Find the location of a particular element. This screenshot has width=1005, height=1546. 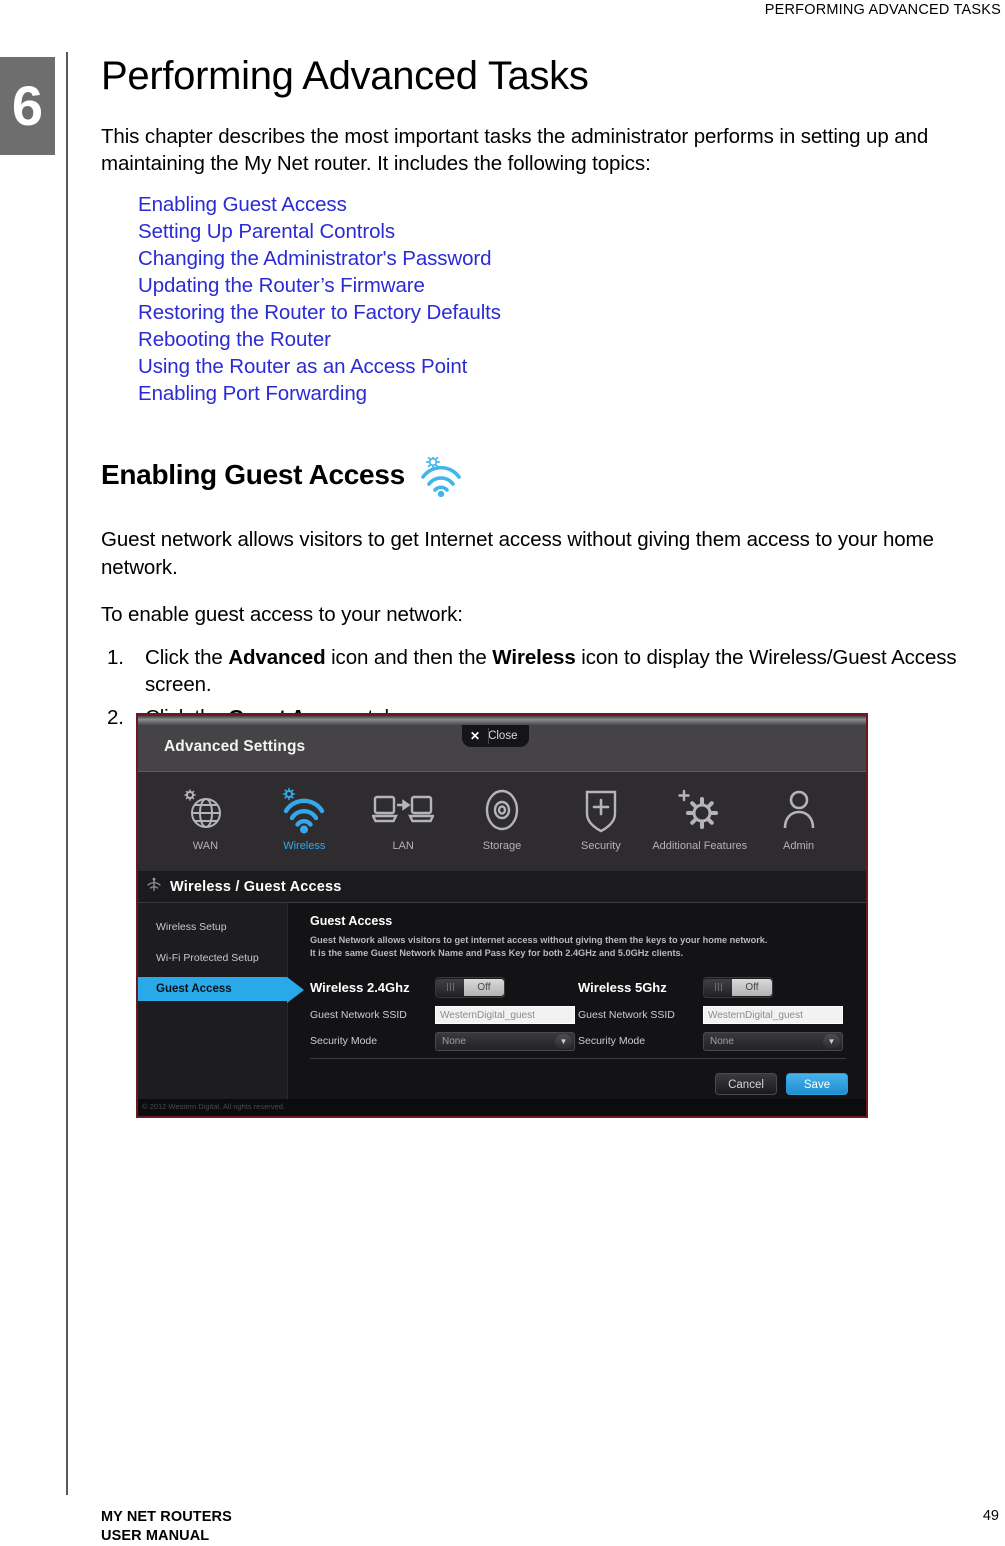

nav-icon-label: WAN is located at coordinates (205, 846).